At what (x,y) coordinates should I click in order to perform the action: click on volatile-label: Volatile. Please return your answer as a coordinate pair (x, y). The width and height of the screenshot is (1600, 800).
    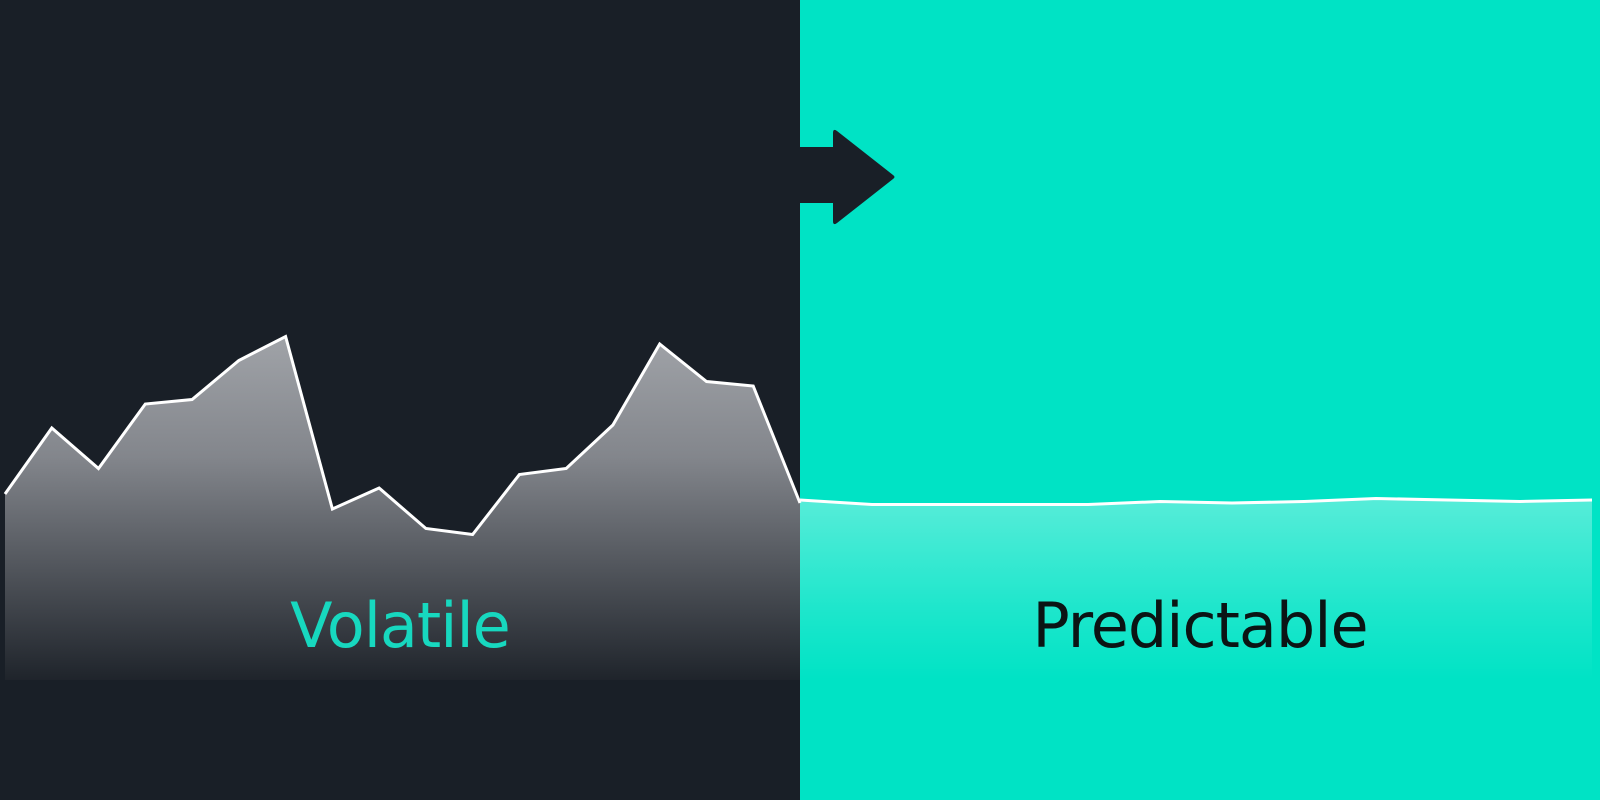
    Looking at the image, I should click on (400, 625).